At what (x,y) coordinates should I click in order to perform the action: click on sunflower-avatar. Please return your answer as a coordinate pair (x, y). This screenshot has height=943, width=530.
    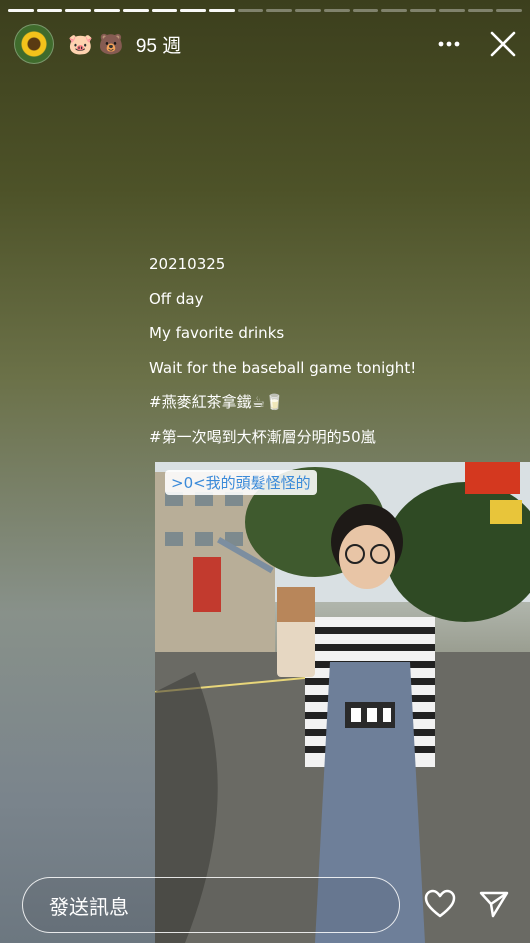
    Looking at the image, I should click on (34, 44).